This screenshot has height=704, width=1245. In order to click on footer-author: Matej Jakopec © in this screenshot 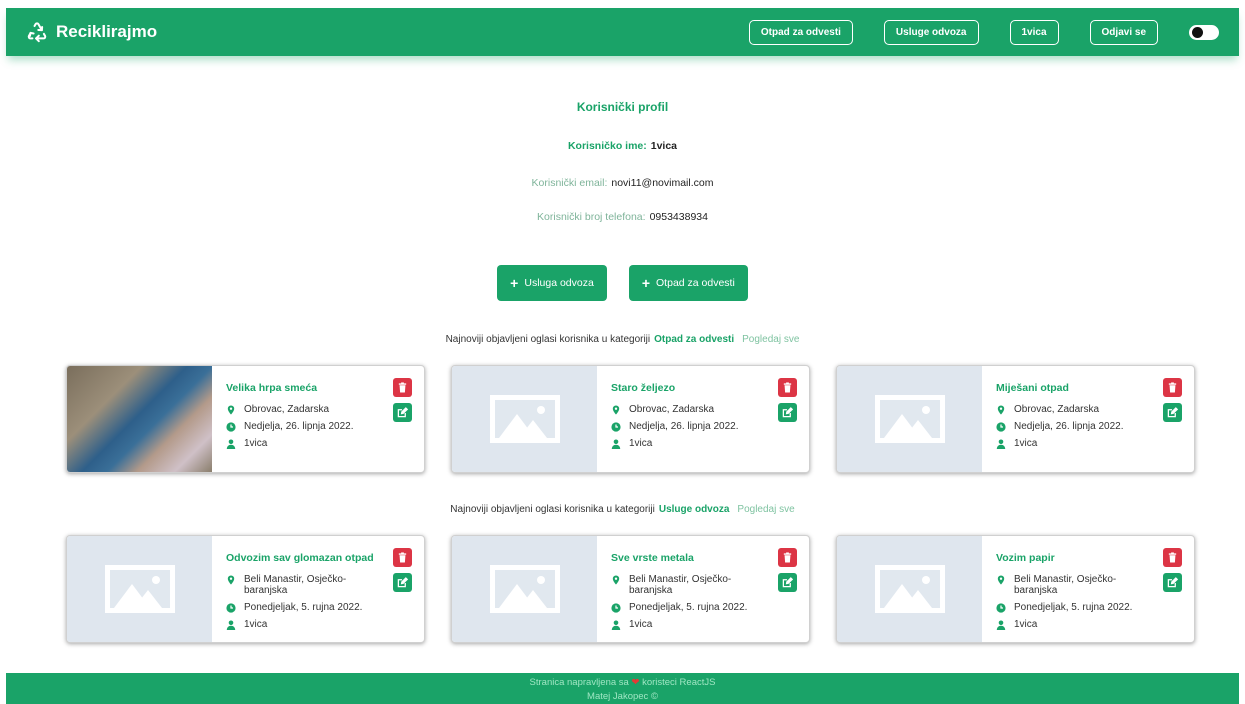, I will do `click(622, 696)`.